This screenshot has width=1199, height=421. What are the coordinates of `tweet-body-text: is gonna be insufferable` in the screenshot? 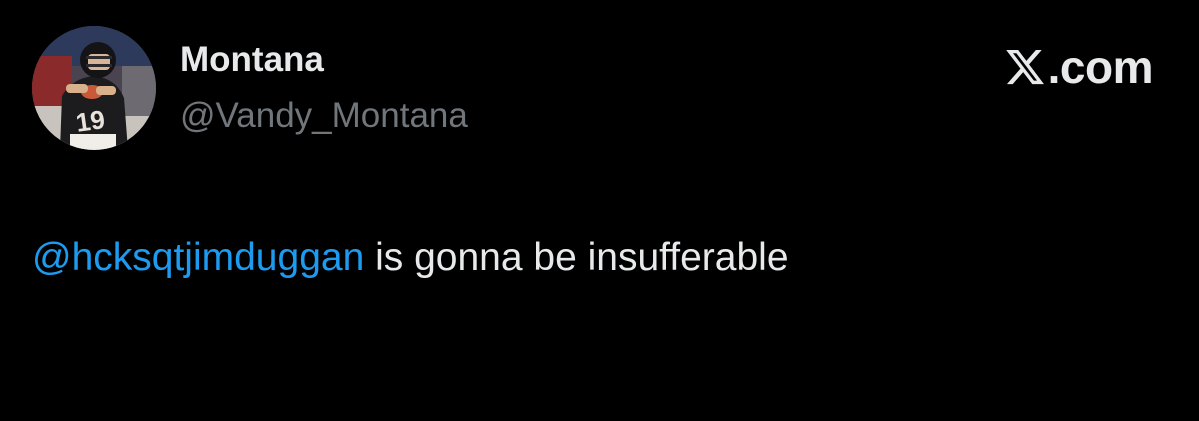 It's located at (576, 257).